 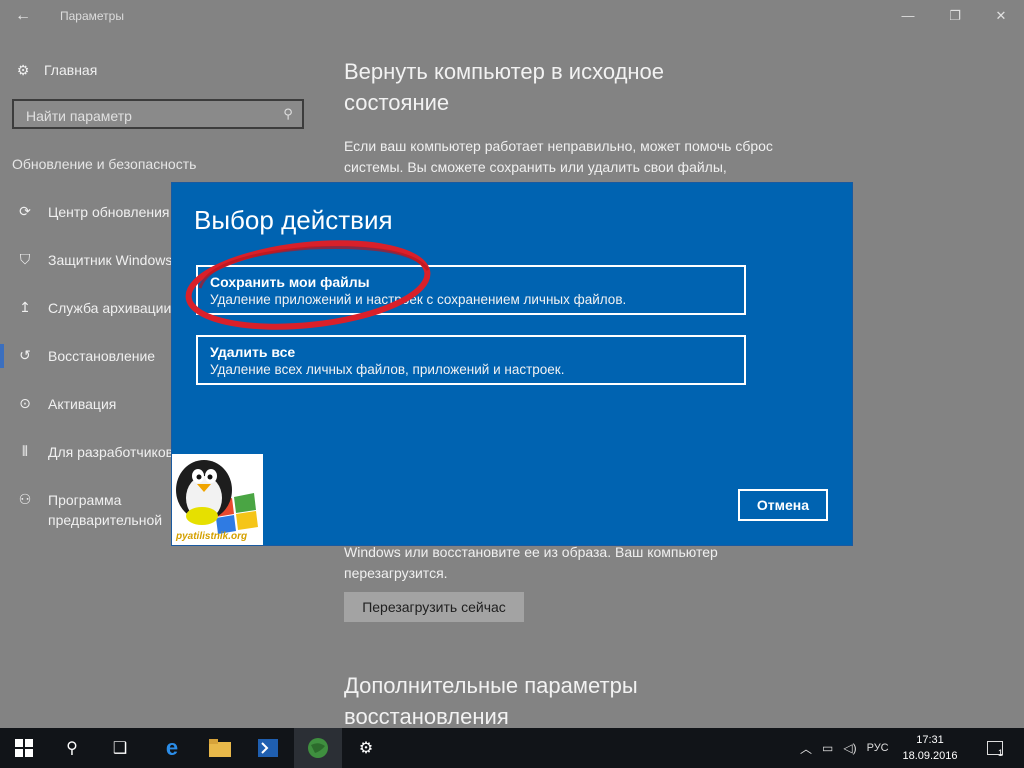 What do you see at coordinates (71, 70) in the screenshot?
I see `sidebar-home-label: Главная` at bounding box center [71, 70].